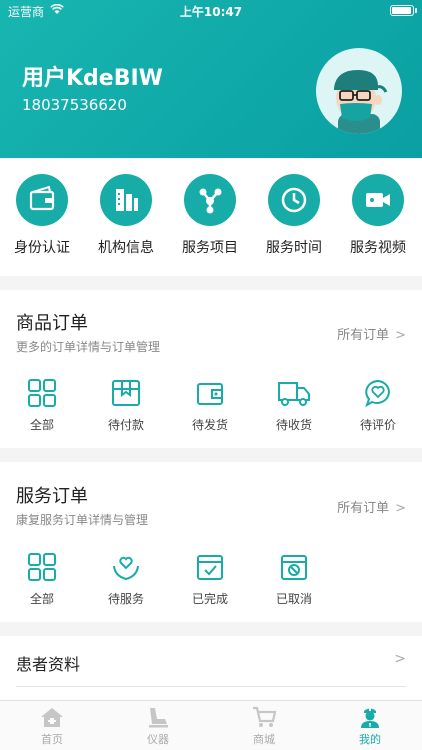 This screenshot has height=750, width=422. I want to click on heart-hands-icon, so click(126, 568).